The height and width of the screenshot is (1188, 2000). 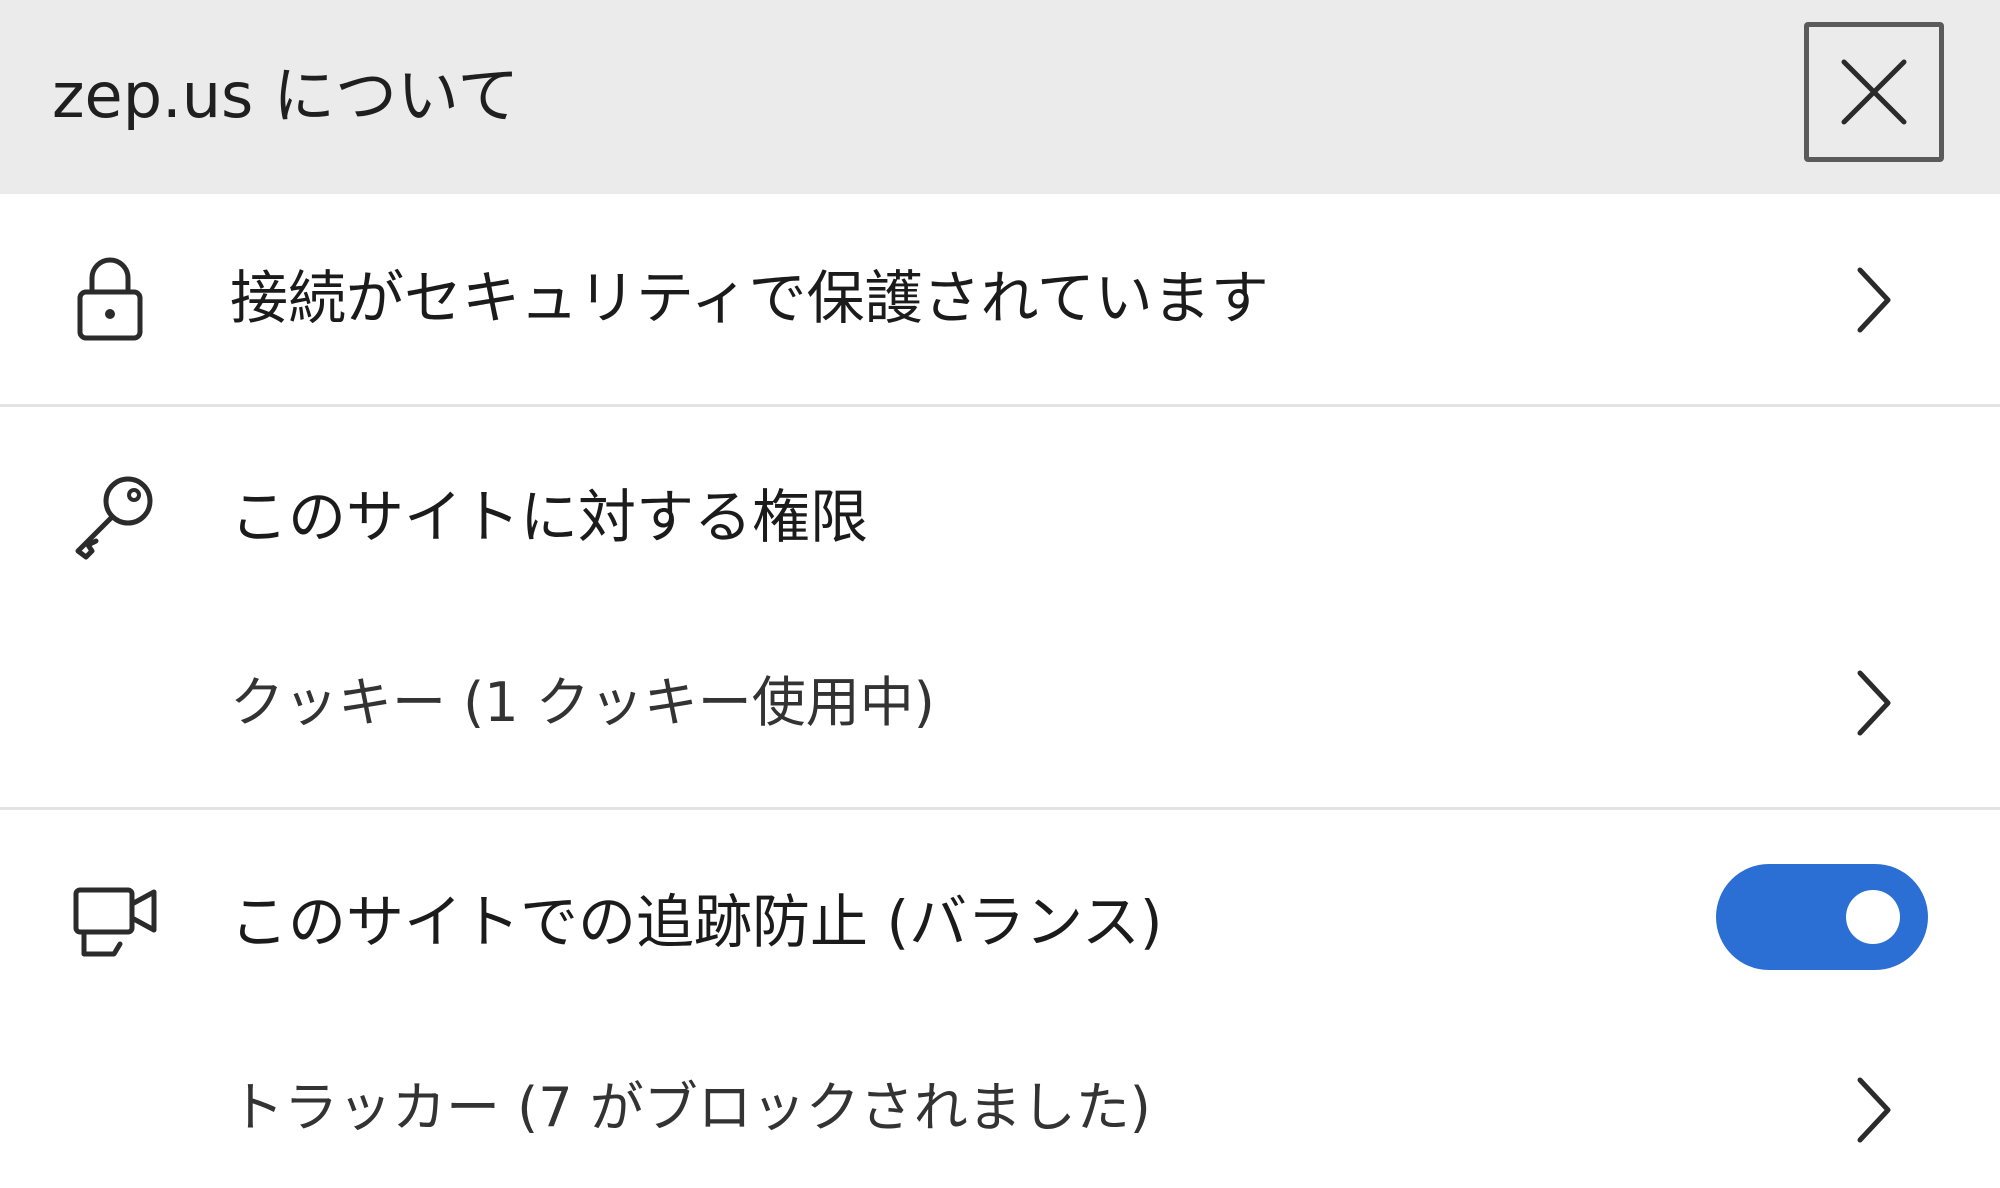 I want to click on trackers-row: トラッカー (7 がブロックされました), so click(x=1000, y=1099).